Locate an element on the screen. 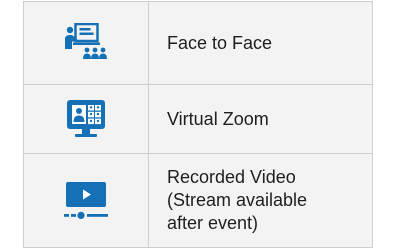 This screenshot has height=248, width=396. video-player-icon is located at coordinates (86, 201).